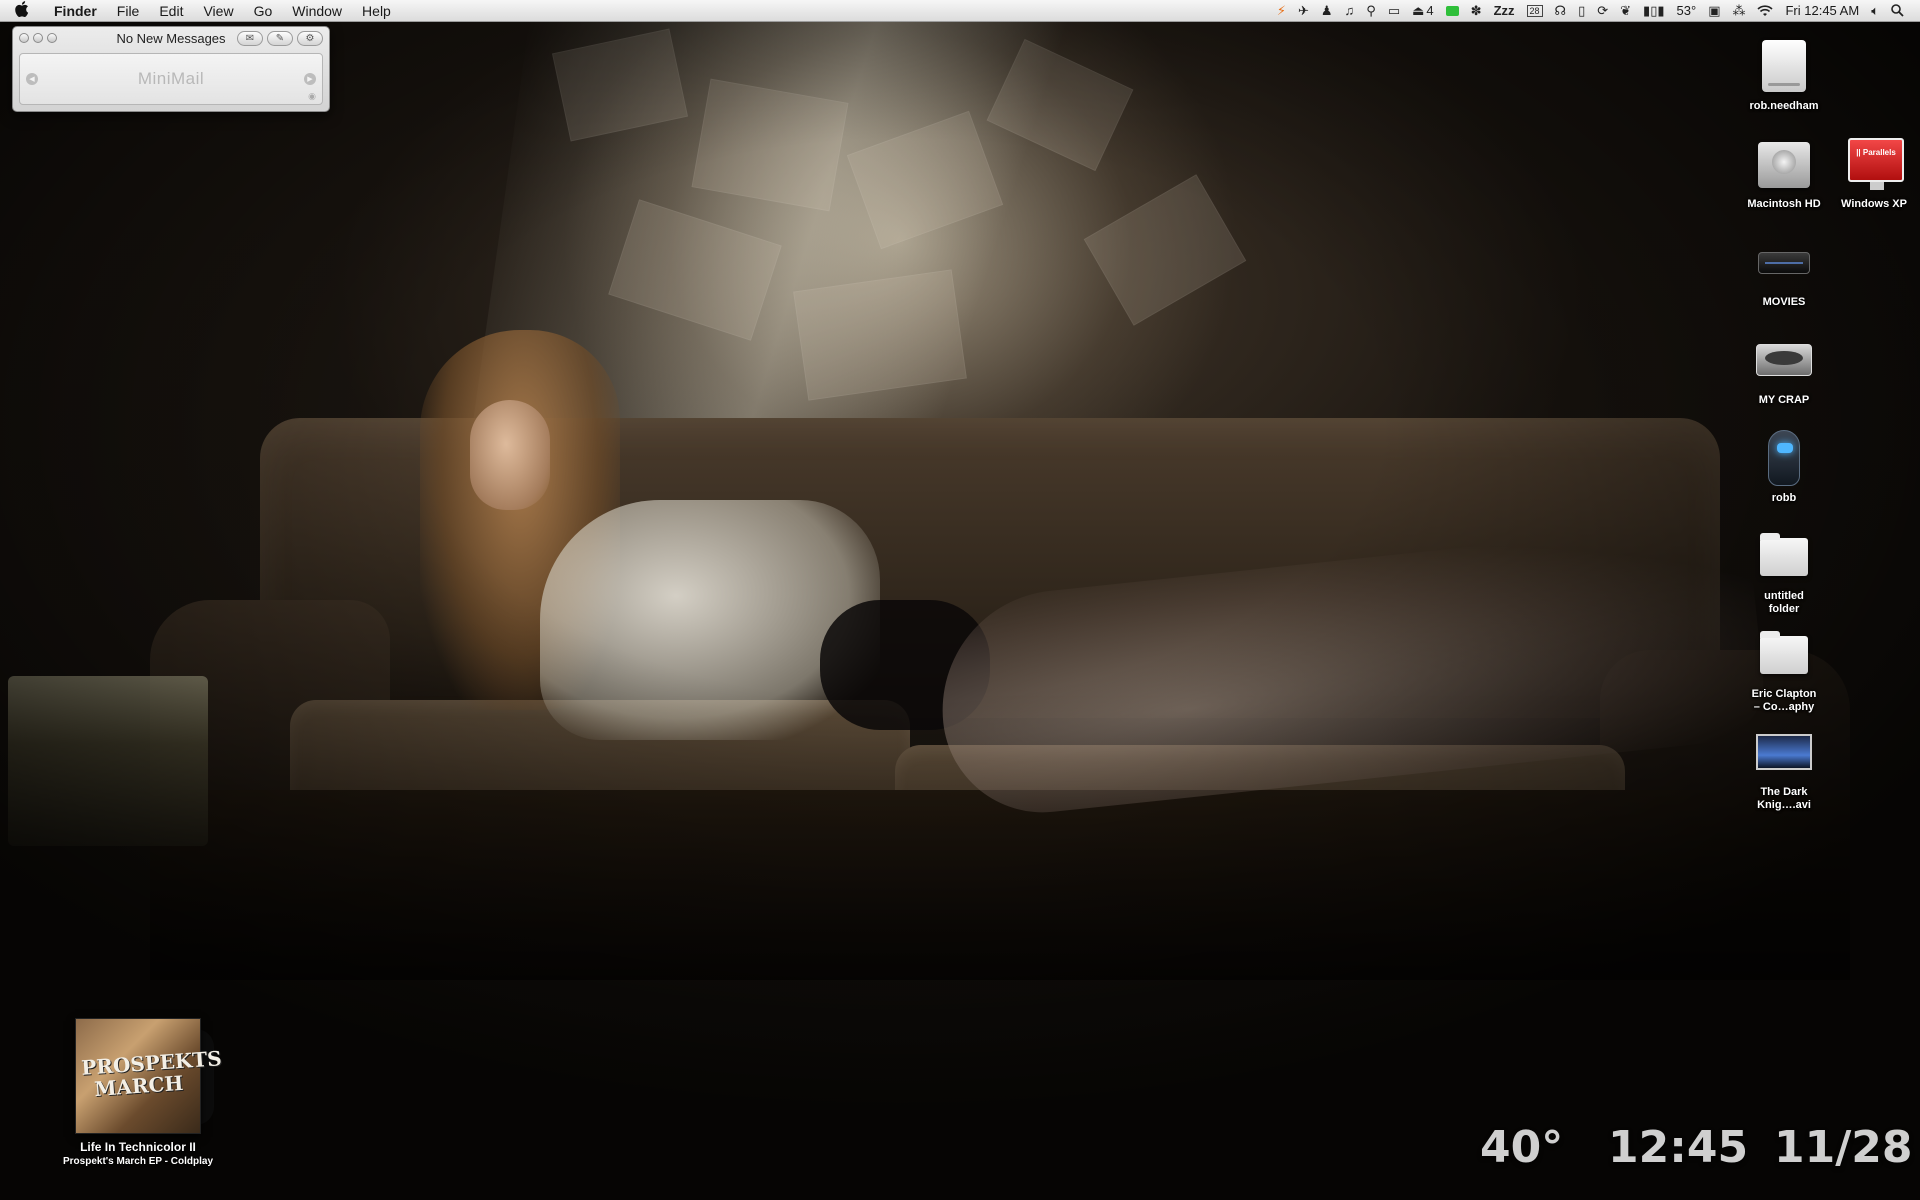 This screenshot has height=1200, width=1920. I want to click on desktop-icon-label: untitled folder, so click(1784, 602).